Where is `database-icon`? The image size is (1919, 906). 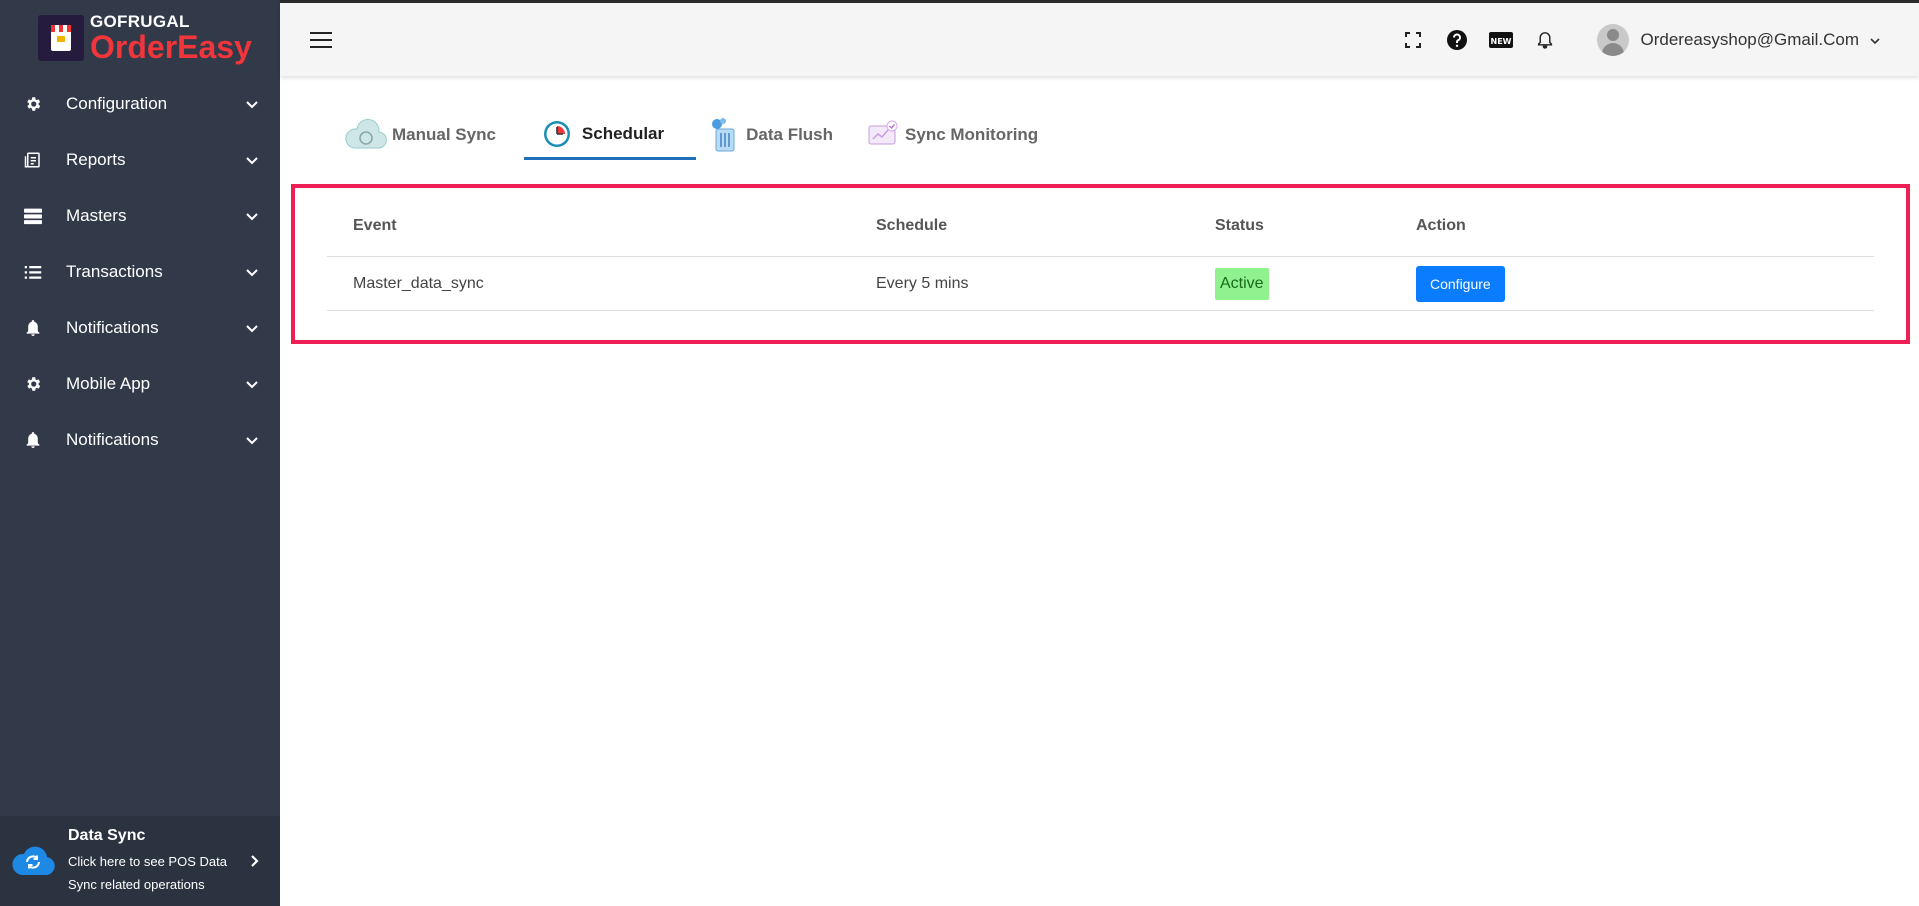 database-icon is located at coordinates (33, 216).